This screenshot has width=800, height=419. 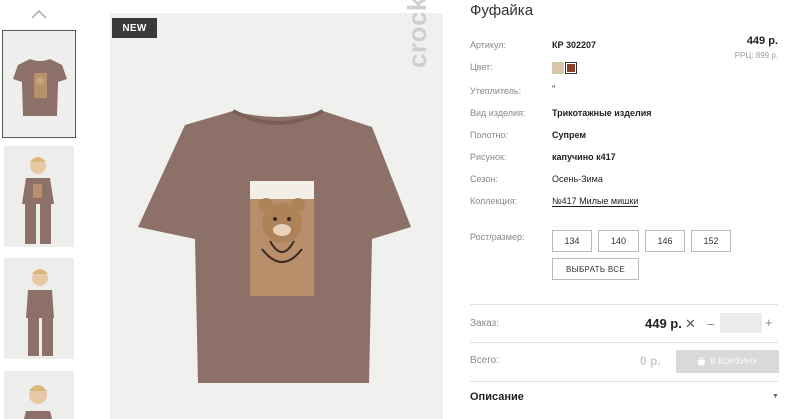 What do you see at coordinates (665, 241) in the screenshot?
I see `size-button-146: 146` at bounding box center [665, 241].